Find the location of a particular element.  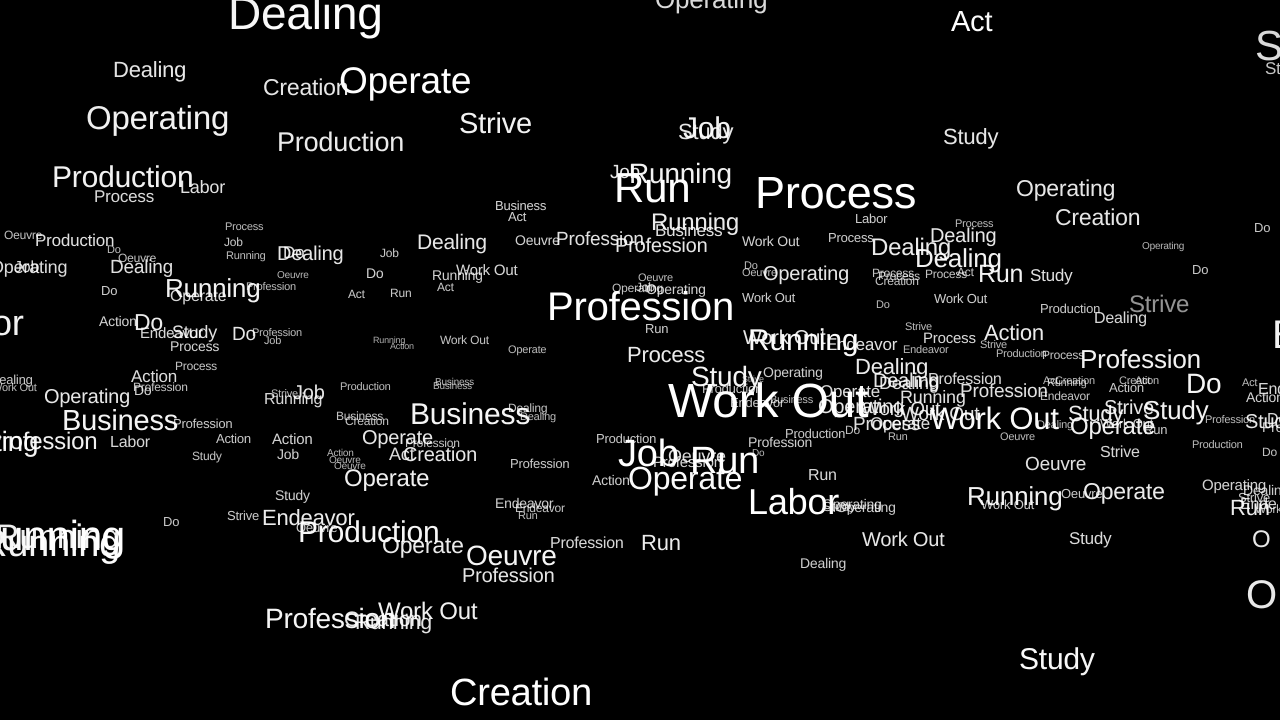

cloud-word: Business is located at coordinates (452, 386).